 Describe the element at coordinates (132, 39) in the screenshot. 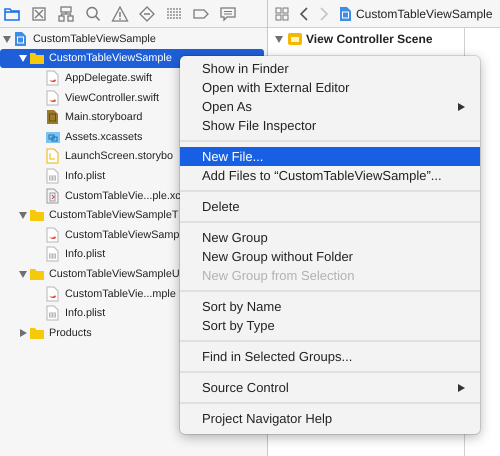

I see `tree-item: CustomTableViewSample` at that location.